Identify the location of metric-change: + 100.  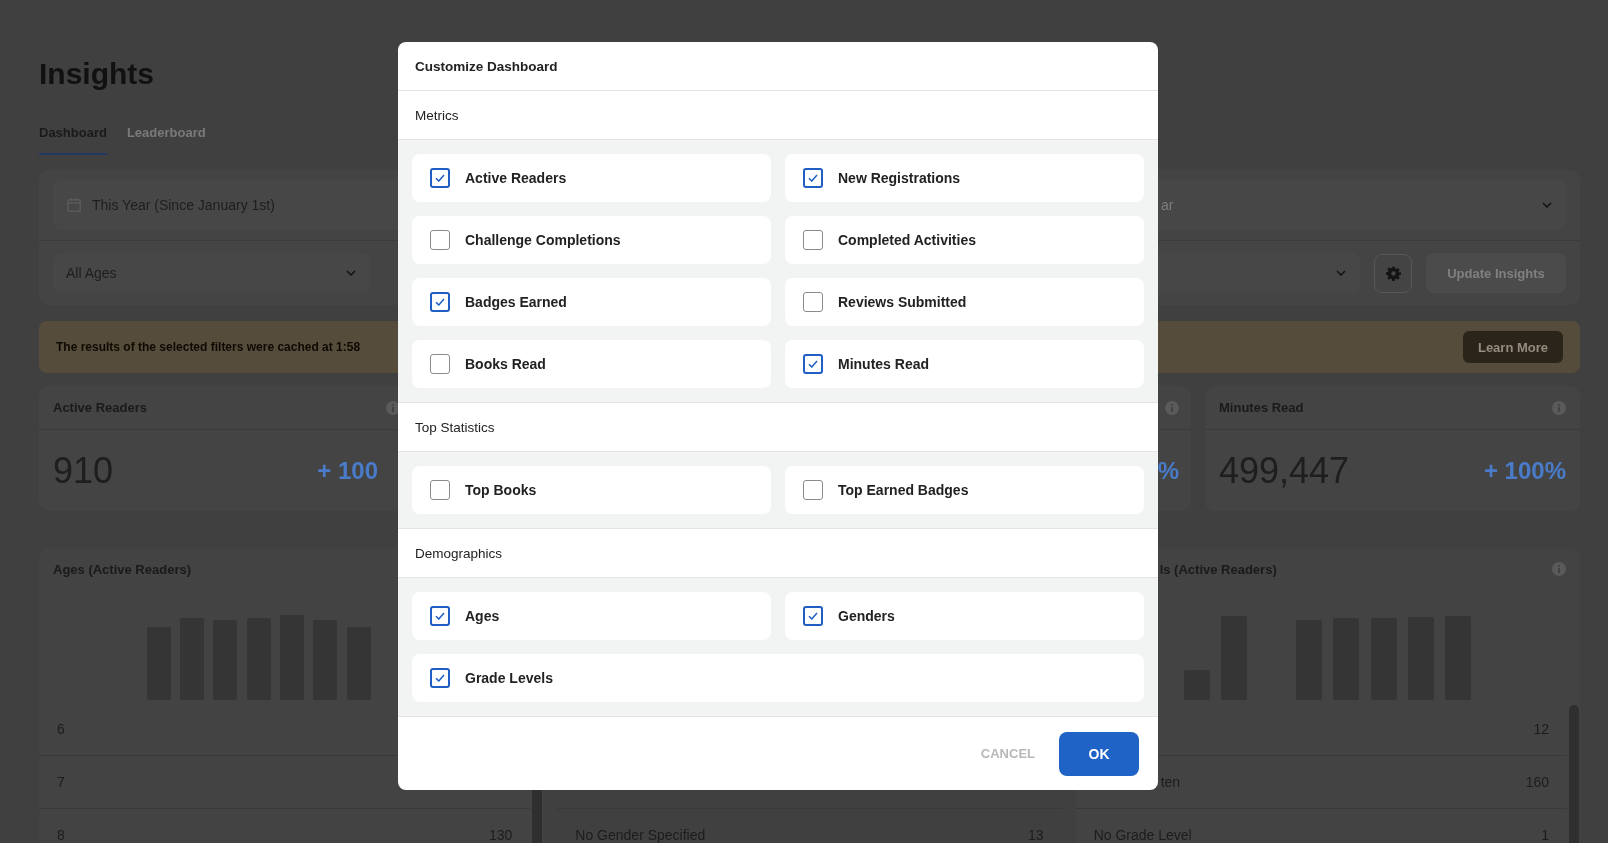
(347, 470).